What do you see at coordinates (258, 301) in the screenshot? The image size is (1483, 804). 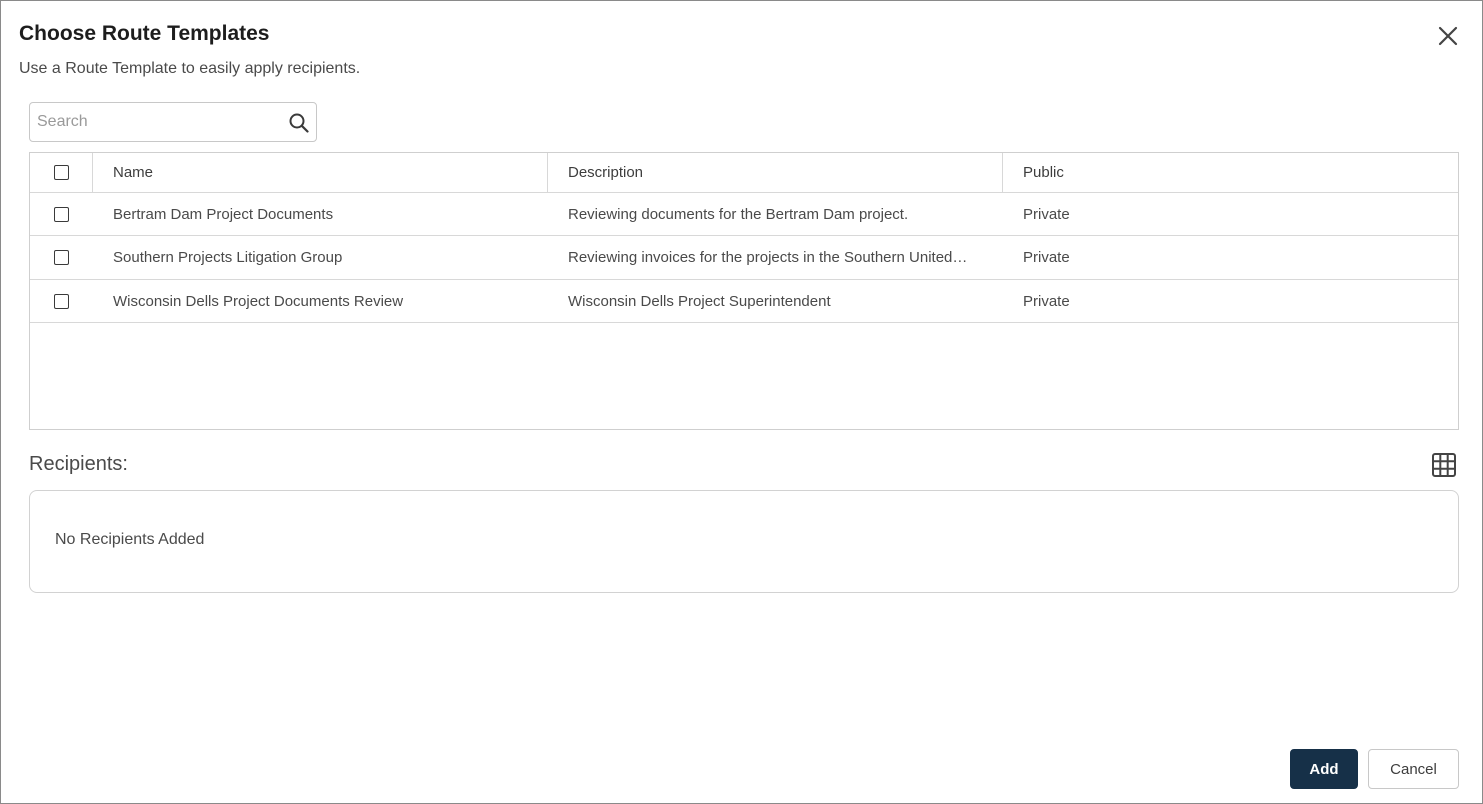 I see `row-name: Wisconsin Dells Project Documents Review` at bounding box center [258, 301].